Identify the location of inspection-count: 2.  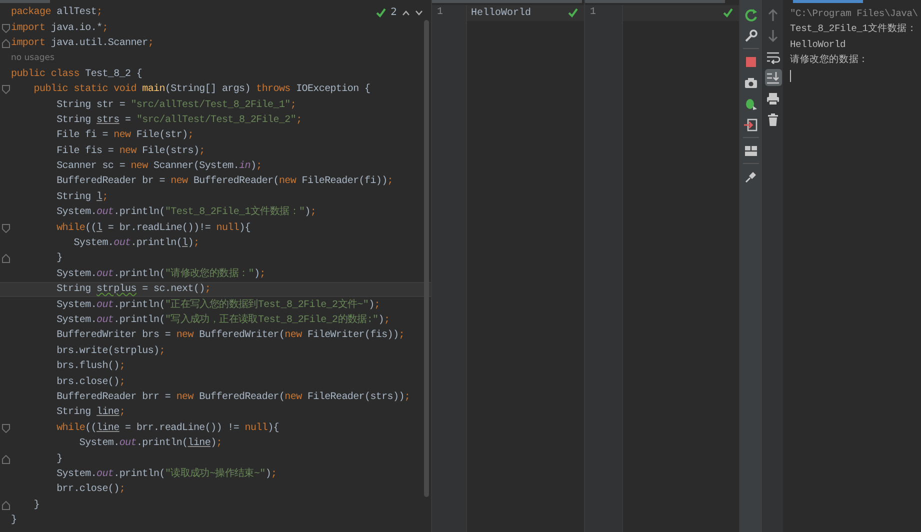
(393, 13).